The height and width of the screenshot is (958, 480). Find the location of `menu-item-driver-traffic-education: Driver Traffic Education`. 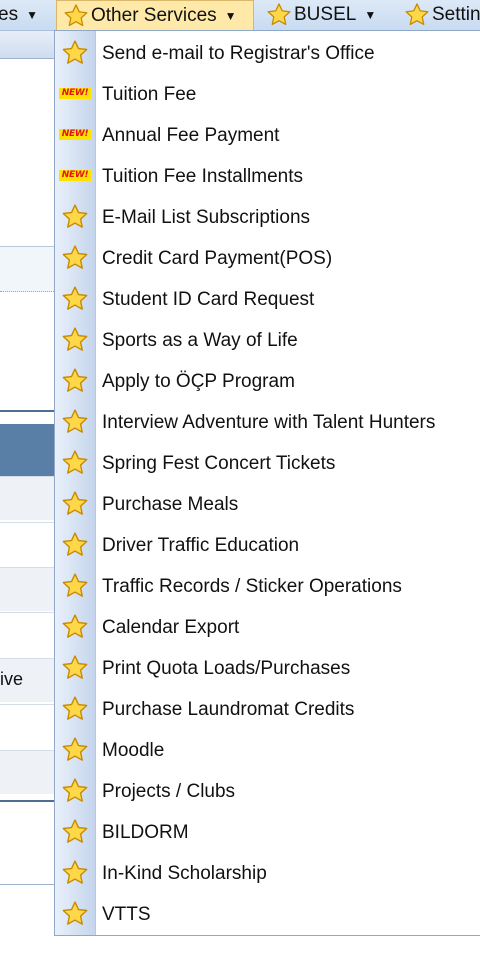

menu-item-driver-traffic-education: Driver Traffic Education is located at coordinates (267, 545).